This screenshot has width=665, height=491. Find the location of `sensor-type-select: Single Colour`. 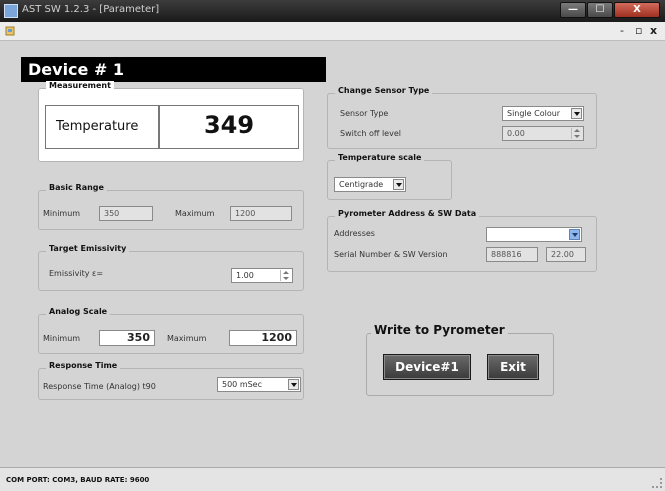

sensor-type-select: Single Colour is located at coordinates (543, 113).